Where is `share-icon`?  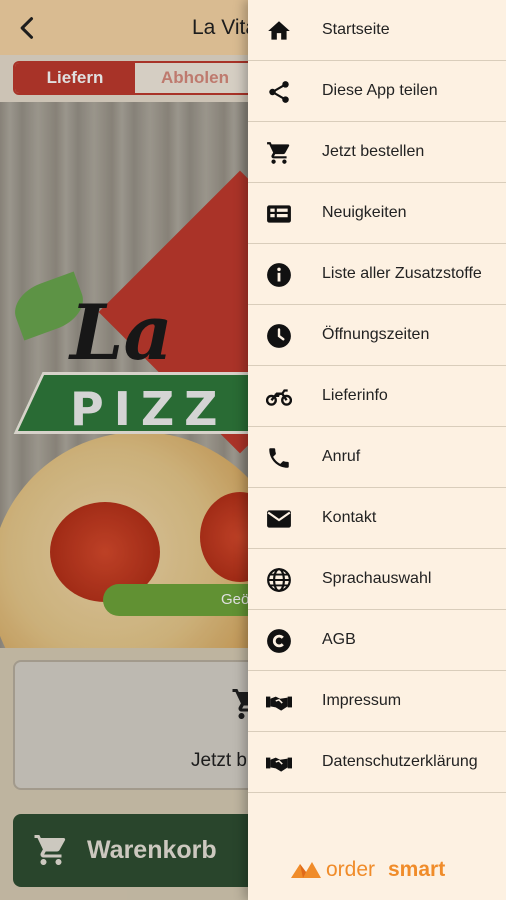 share-icon is located at coordinates (279, 92).